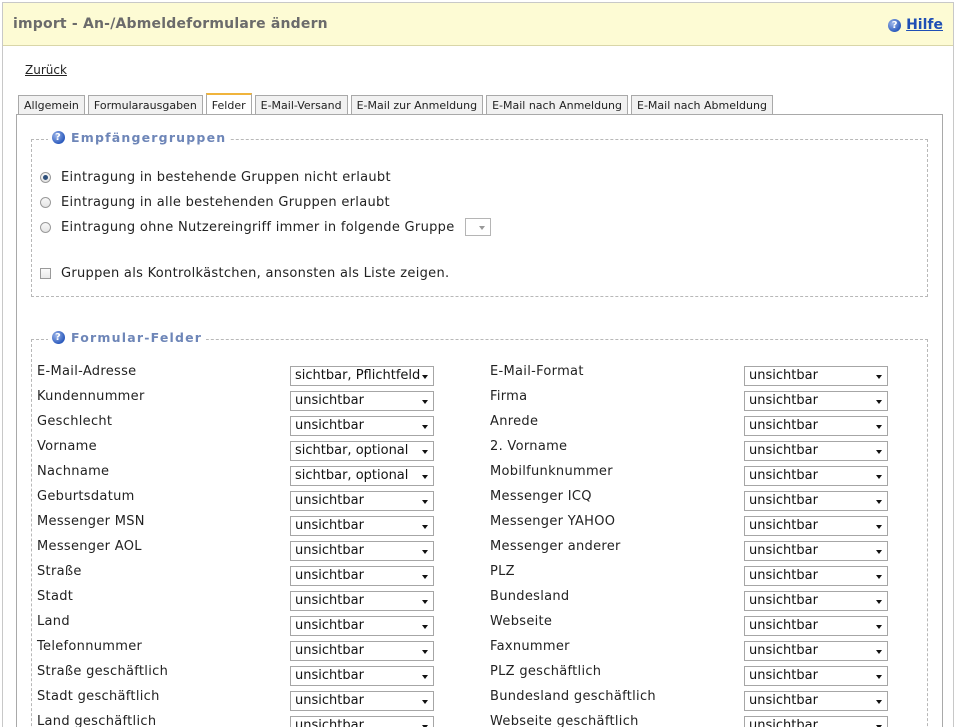  I want to click on checkbox, so click(45, 273).